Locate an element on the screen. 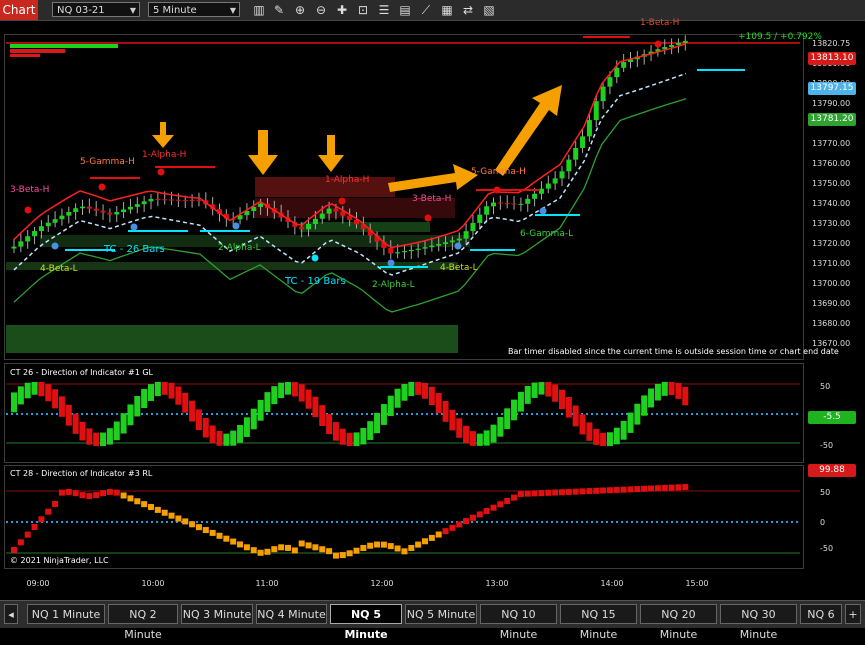 This screenshot has width=865, height=645. chart-tab-7: NQ 15 Minute is located at coordinates (598, 622).